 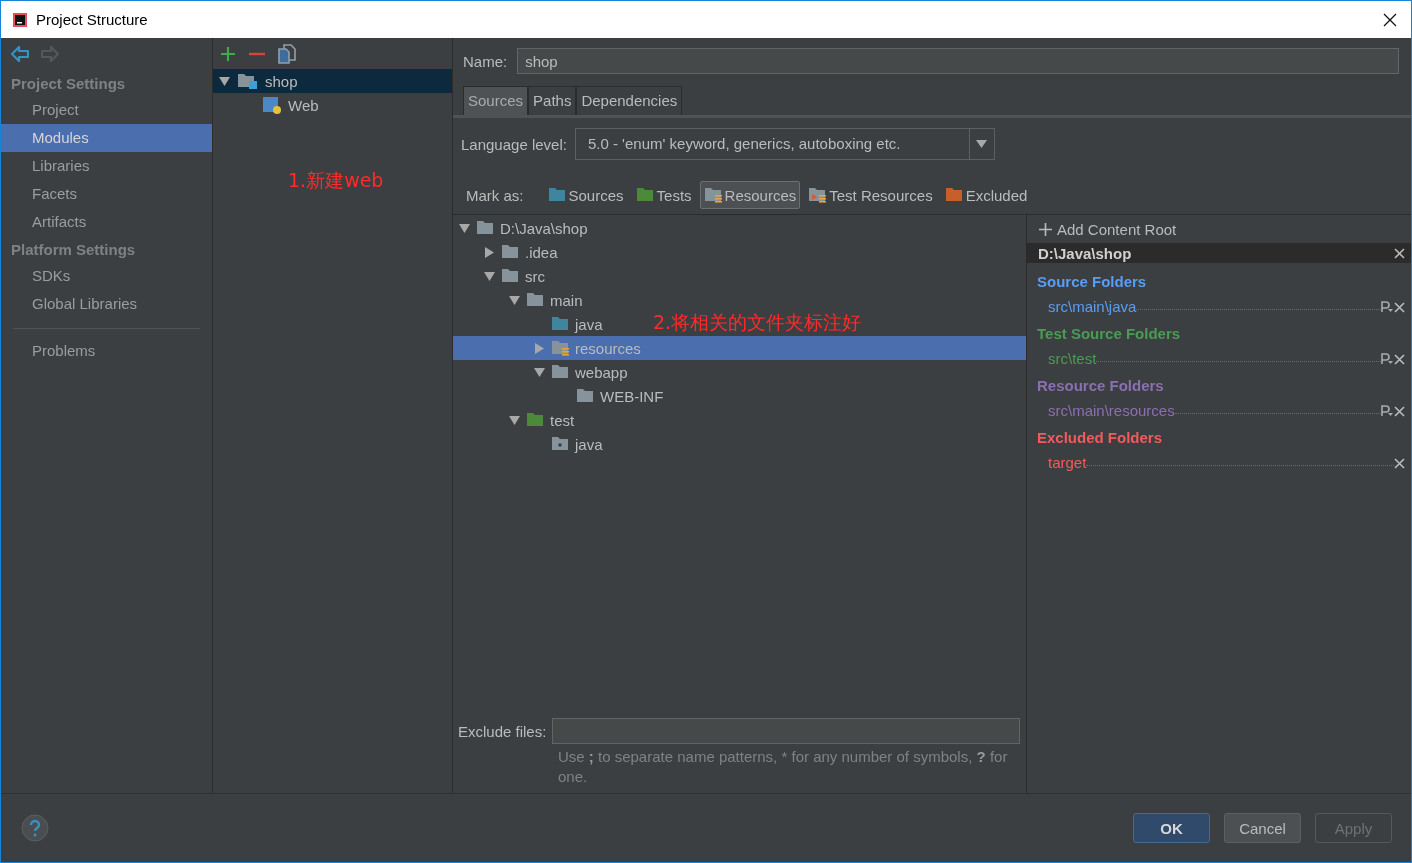 I want to click on sidebar-item: Libraries, so click(x=106, y=166).